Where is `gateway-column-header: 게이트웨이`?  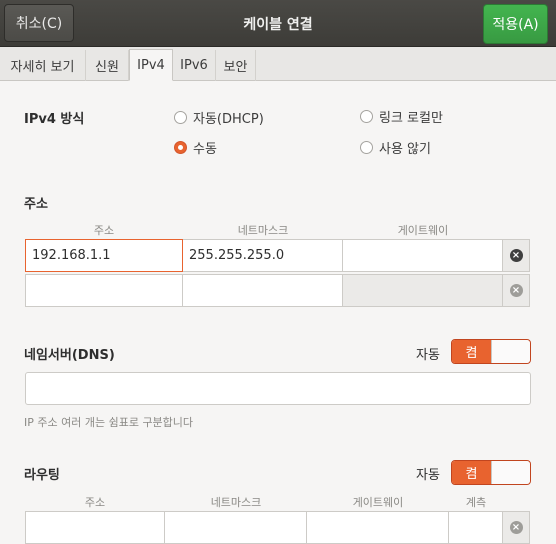
gateway-column-header: 게이트웨이 is located at coordinates (423, 230).